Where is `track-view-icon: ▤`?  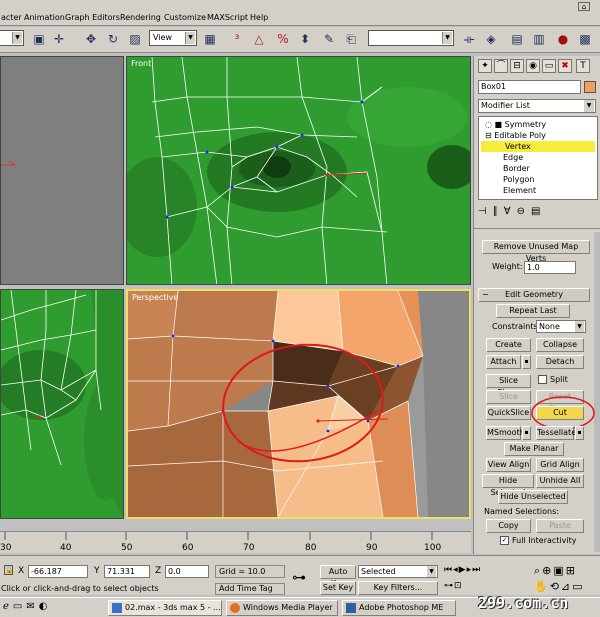
track-view-icon: ▤ is located at coordinates (517, 39).